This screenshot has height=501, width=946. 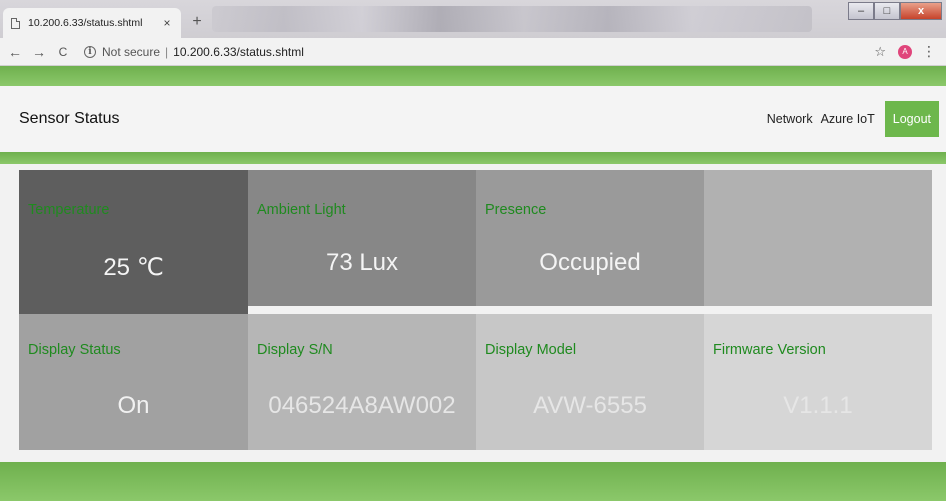 I want to click on tile-value: 25 ℃, so click(x=133, y=267).